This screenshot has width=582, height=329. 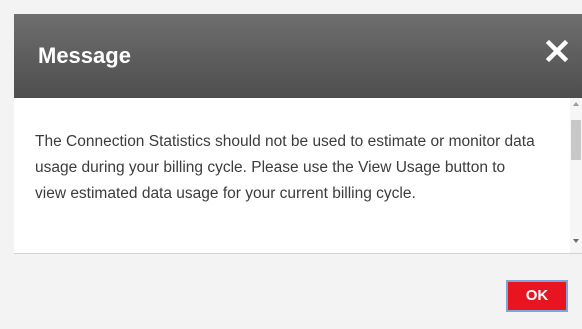 I want to click on scroll-thumb, so click(x=576, y=140).